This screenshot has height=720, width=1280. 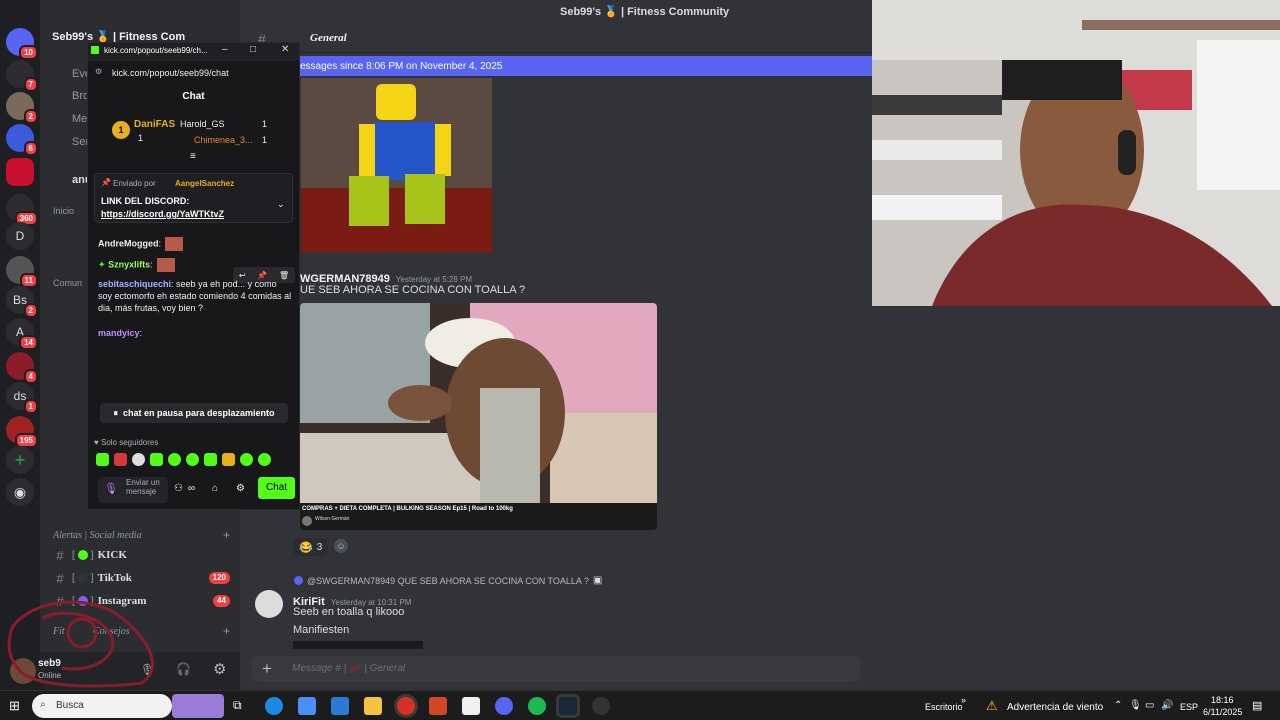 I want to click on sidebar-item: Me, so click(x=79, y=119).